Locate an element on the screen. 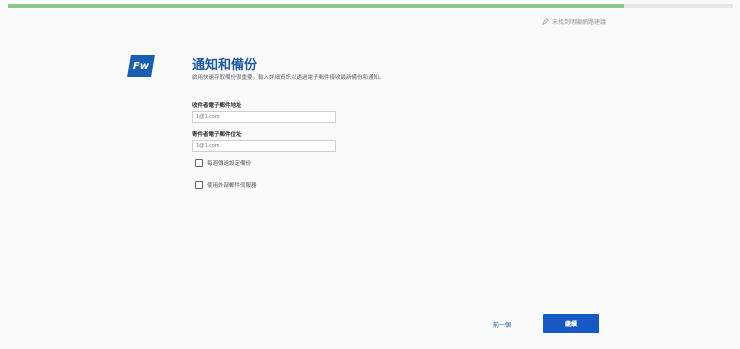  pencil-icon is located at coordinates (545, 21).